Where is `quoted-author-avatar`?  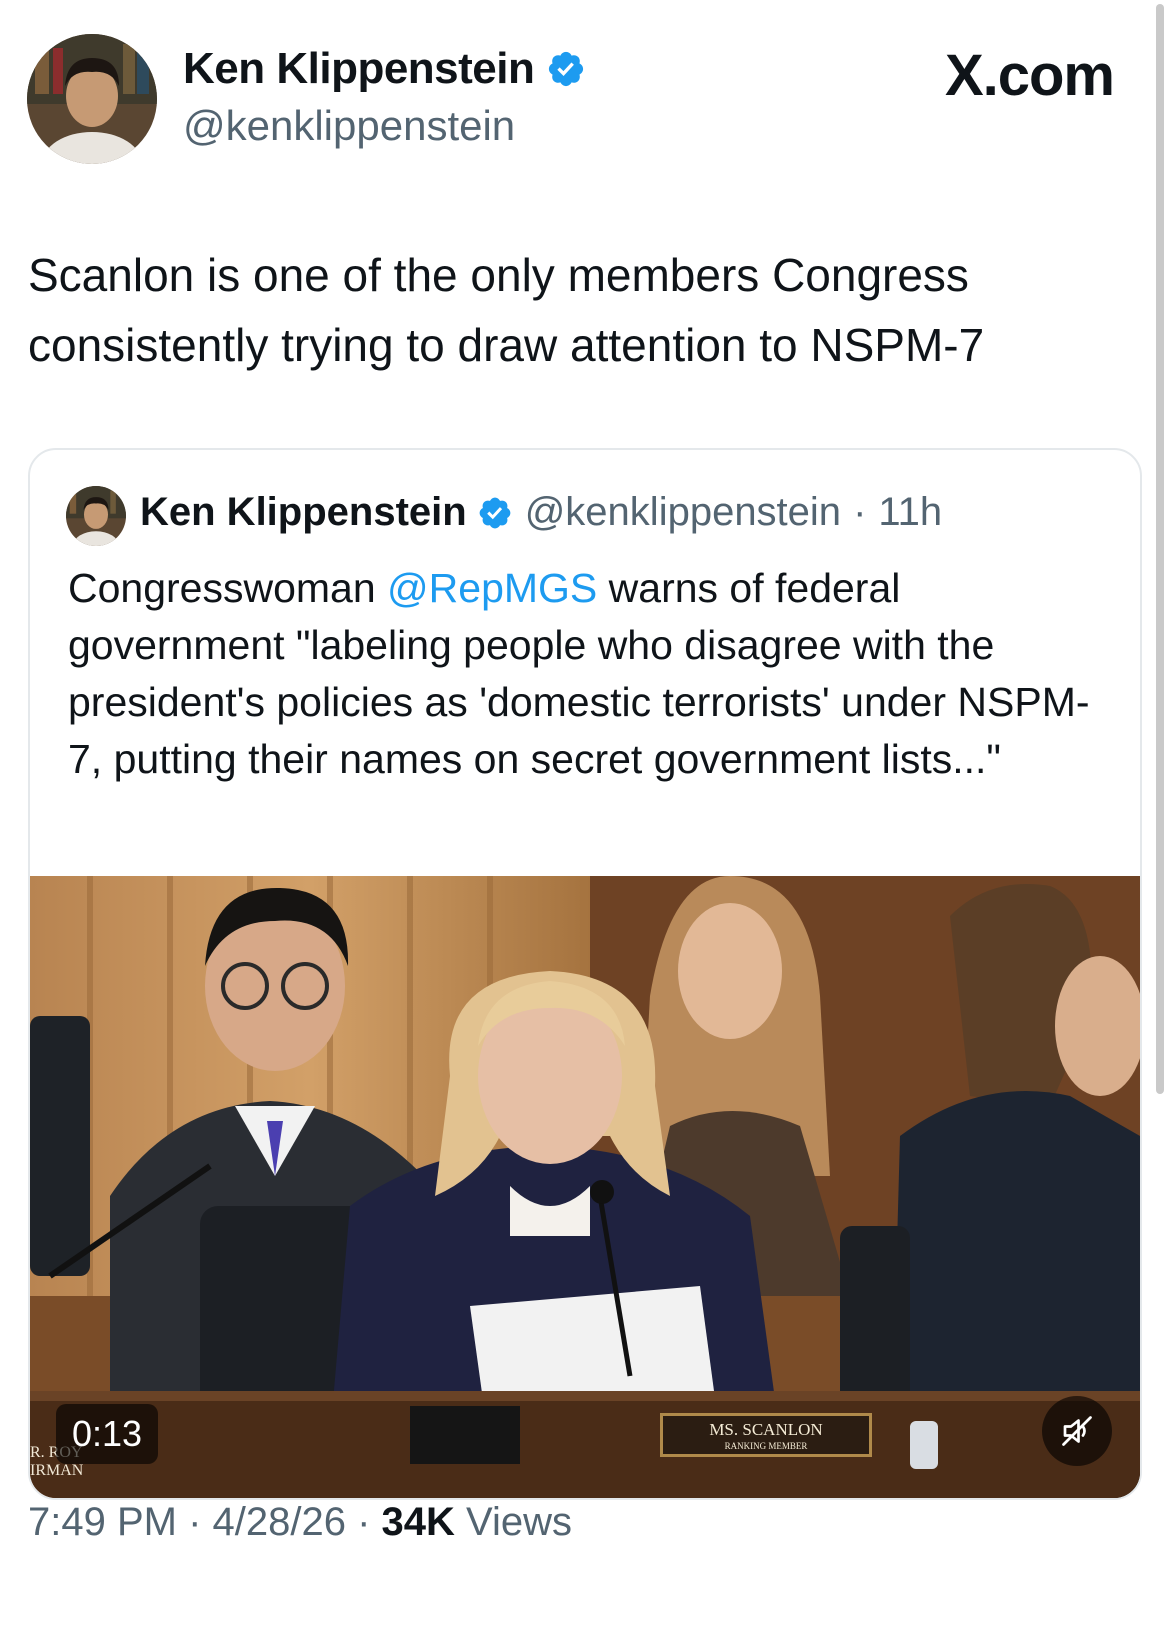
quoted-author-avatar is located at coordinates (96, 516).